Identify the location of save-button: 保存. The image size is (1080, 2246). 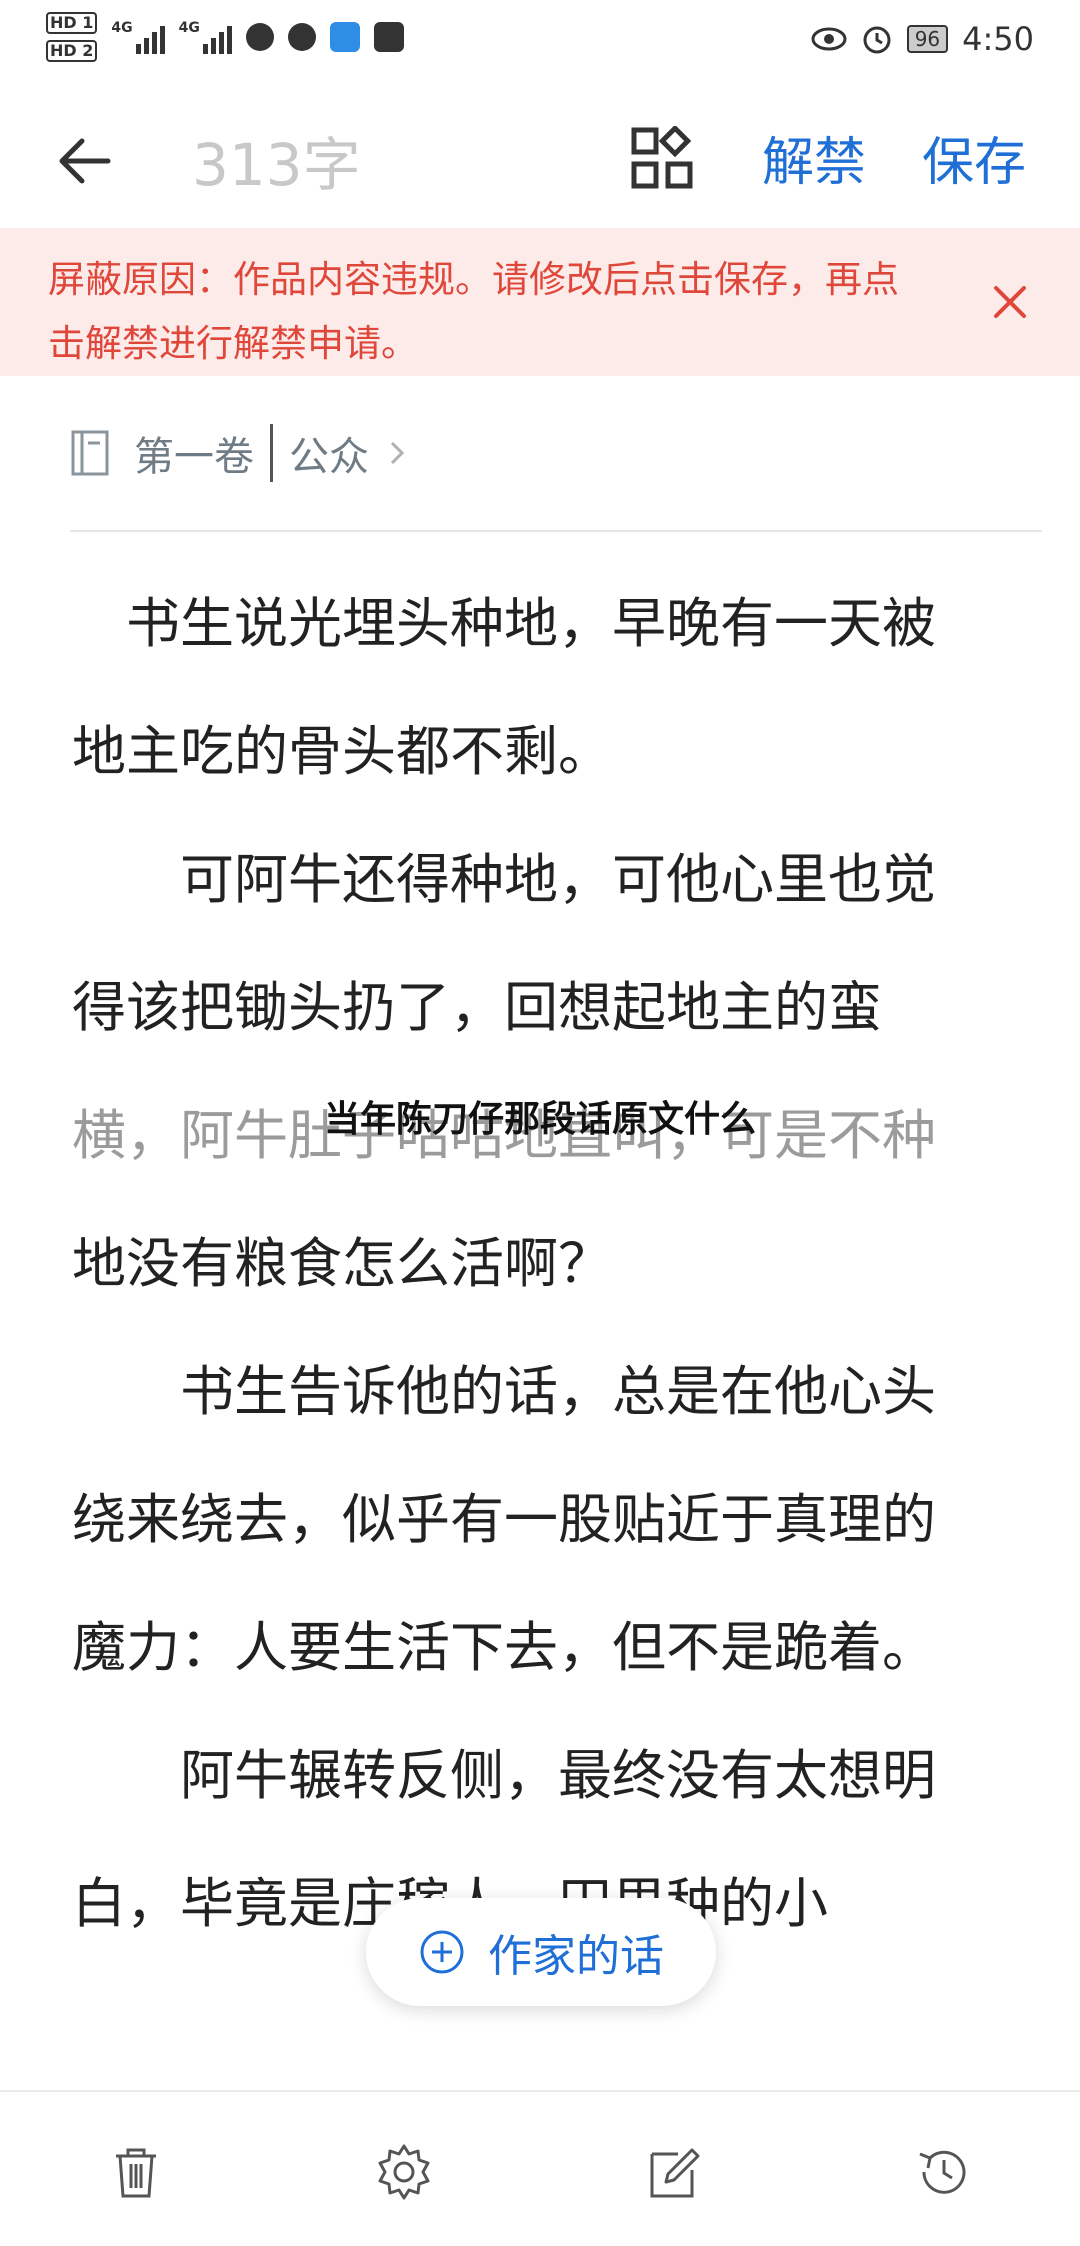
(974, 157).